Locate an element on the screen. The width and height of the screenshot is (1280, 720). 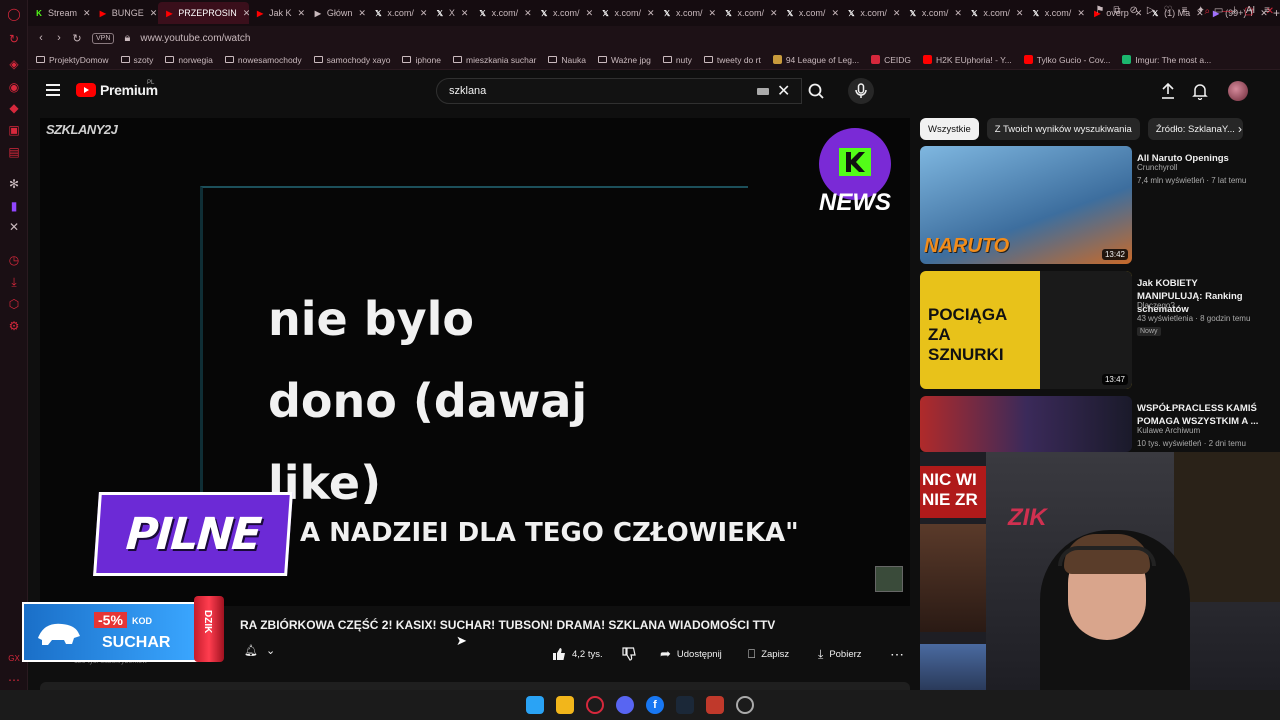
player-icon: ▷ is located at coordinates (1151, 10).